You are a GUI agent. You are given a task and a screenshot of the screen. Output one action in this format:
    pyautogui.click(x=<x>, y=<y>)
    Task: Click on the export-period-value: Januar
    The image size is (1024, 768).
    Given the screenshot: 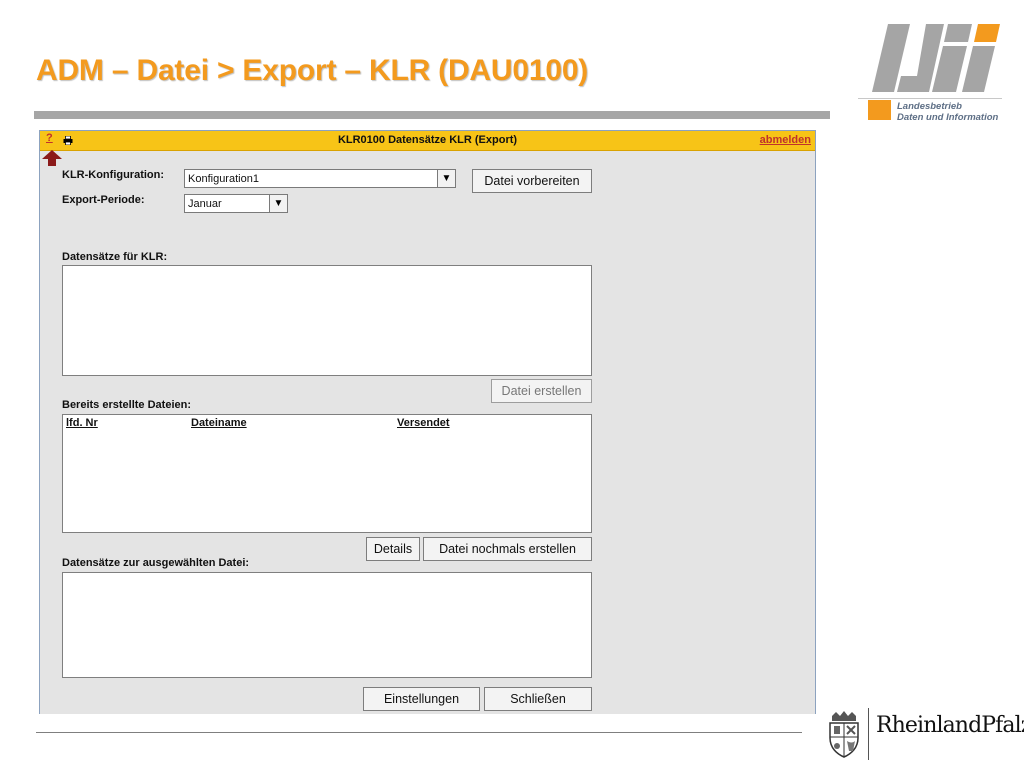 What is the action you would take?
    pyautogui.click(x=205, y=204)
    